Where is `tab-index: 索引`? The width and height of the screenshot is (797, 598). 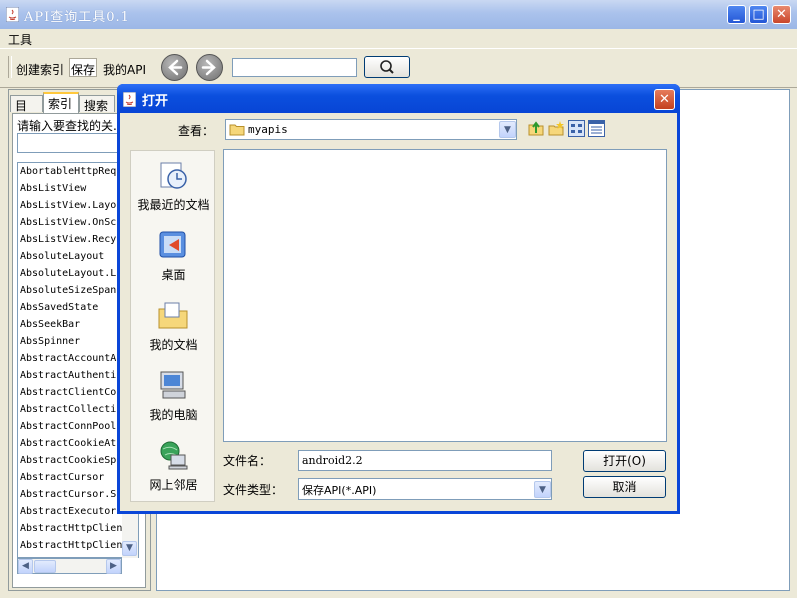
tab-index: 索引 is located at coordinates (61, 102).